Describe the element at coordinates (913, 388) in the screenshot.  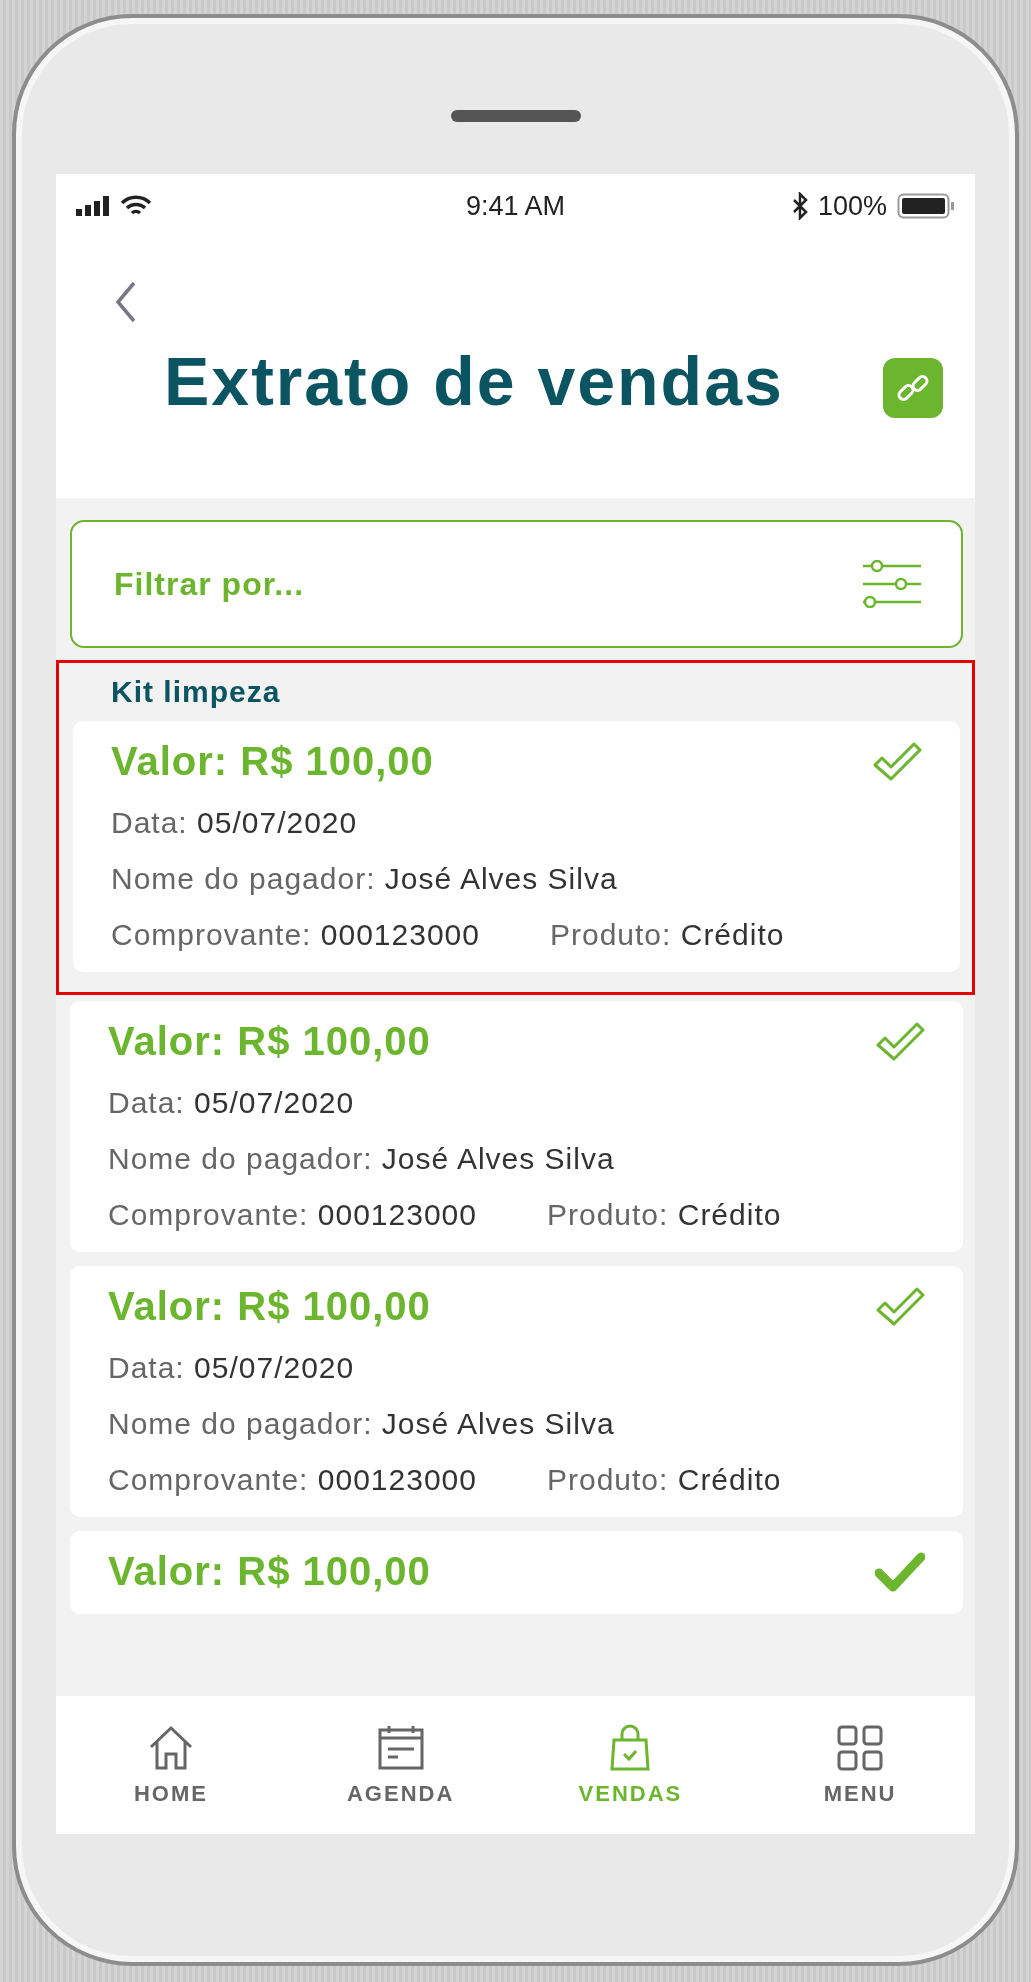
I see `link-button` at that location.